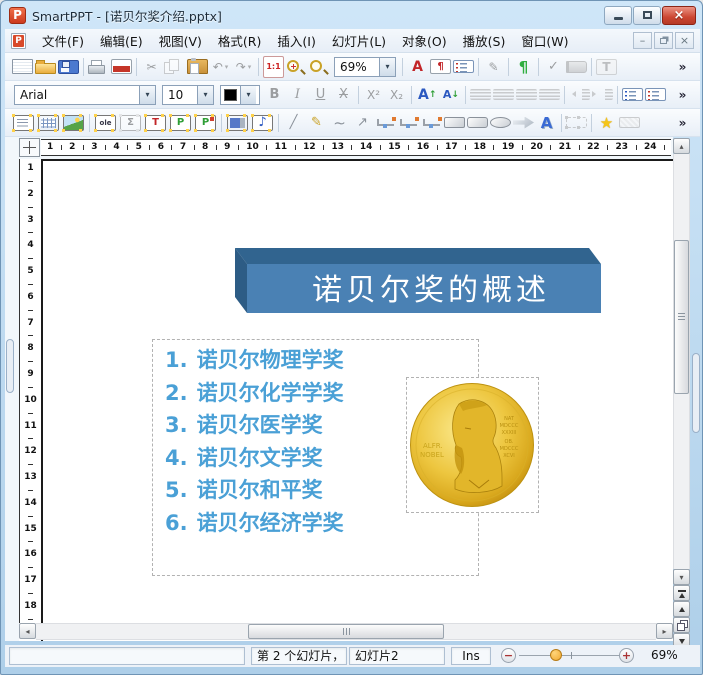 This screenshot has height=675, width=703. Describe the element at coordinates (248, 94) in the screenshot. I see `font-color-dropdown: ▾` at that location.